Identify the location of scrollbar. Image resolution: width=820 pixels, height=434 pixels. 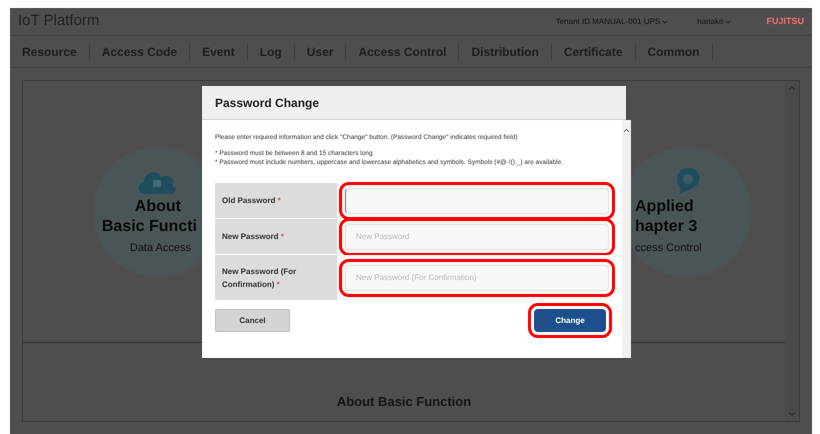
(792, 251).